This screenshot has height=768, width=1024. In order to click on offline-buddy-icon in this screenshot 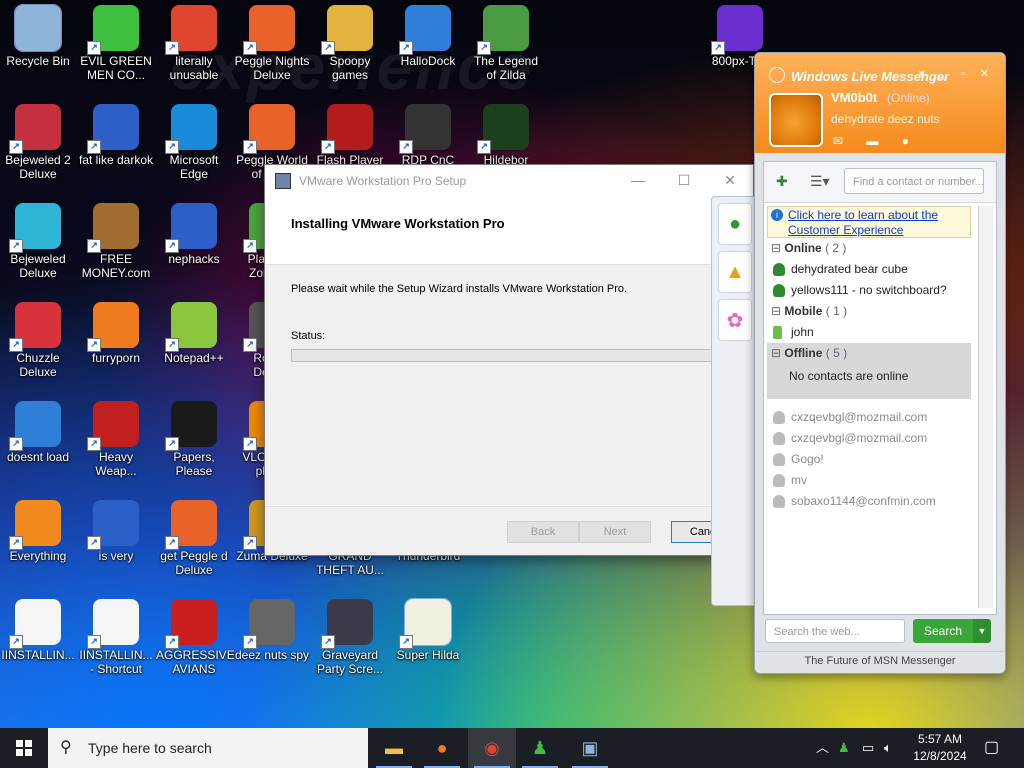, I will do `click(779, 417)`.